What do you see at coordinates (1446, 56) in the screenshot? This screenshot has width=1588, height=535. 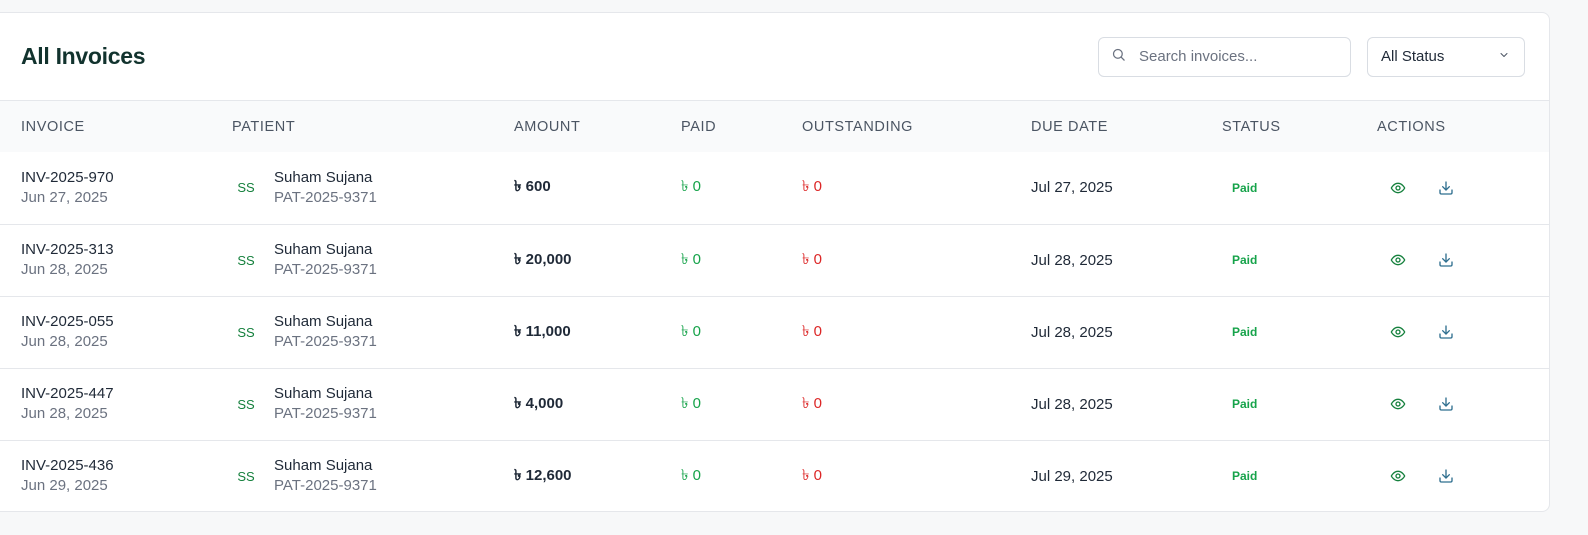 I see `status-filter-select: All Status` at bounding box center [1446, 56].